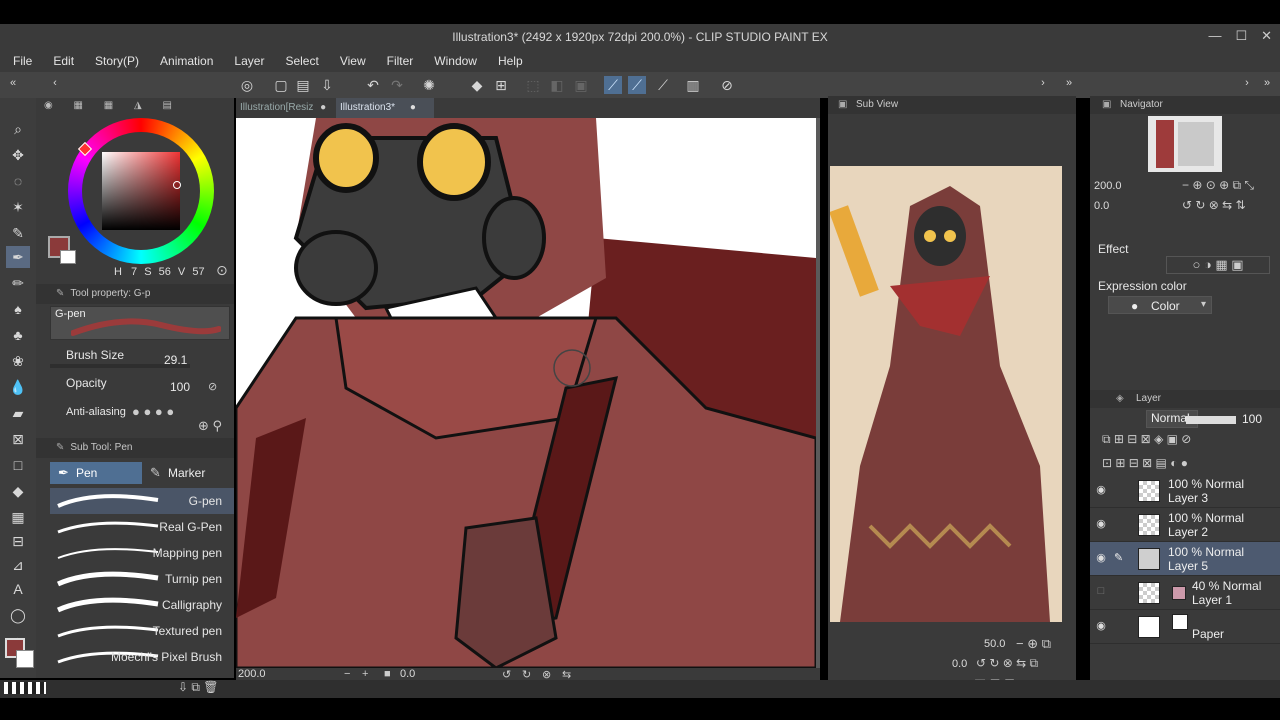  Describe the element at coordinates (1033, 644) in the screenshot. I see `sub-view-zoom-icons: − ⊕ ⧉` at that location.